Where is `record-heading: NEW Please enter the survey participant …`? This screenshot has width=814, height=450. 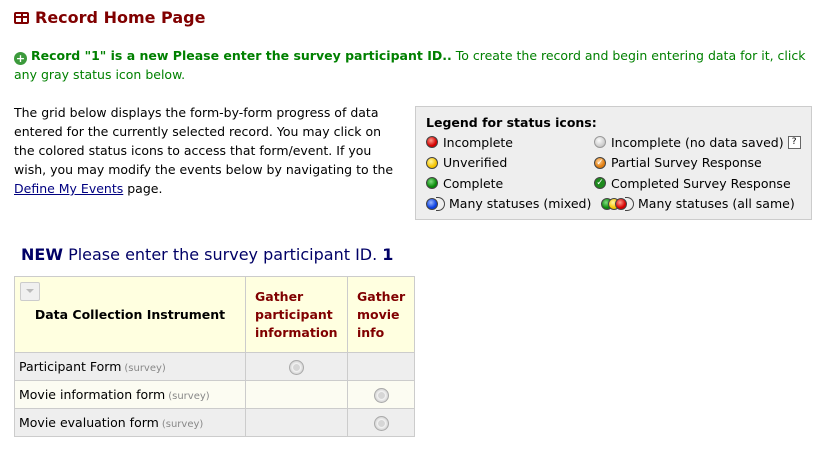
record-heading: NEW Please enter the survey participant … is located at coordinates (207, 254).